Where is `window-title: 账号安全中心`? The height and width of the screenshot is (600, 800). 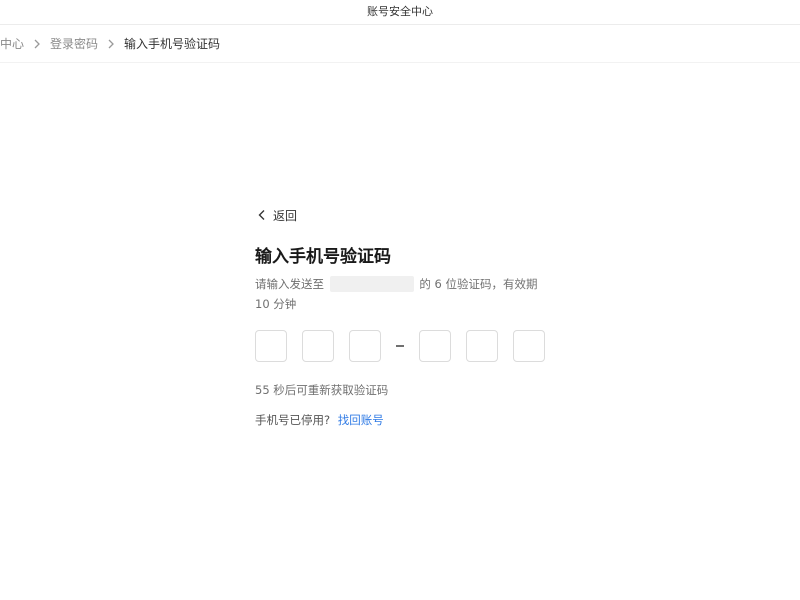
window-title: 账号安全中心 is located at coordinates (400, 12).